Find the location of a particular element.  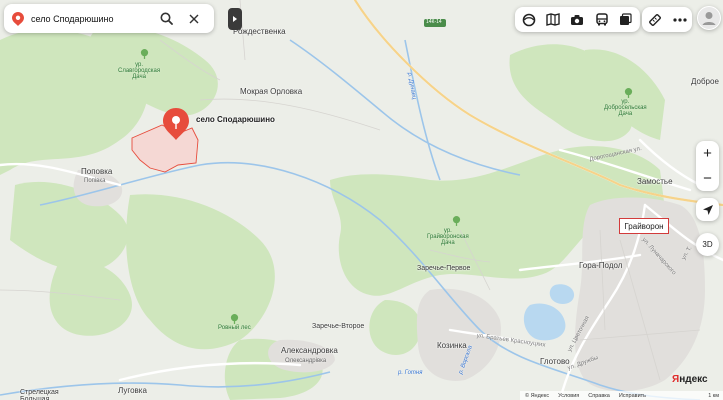

chevron-right-icon is located at coordinates (235, 19).